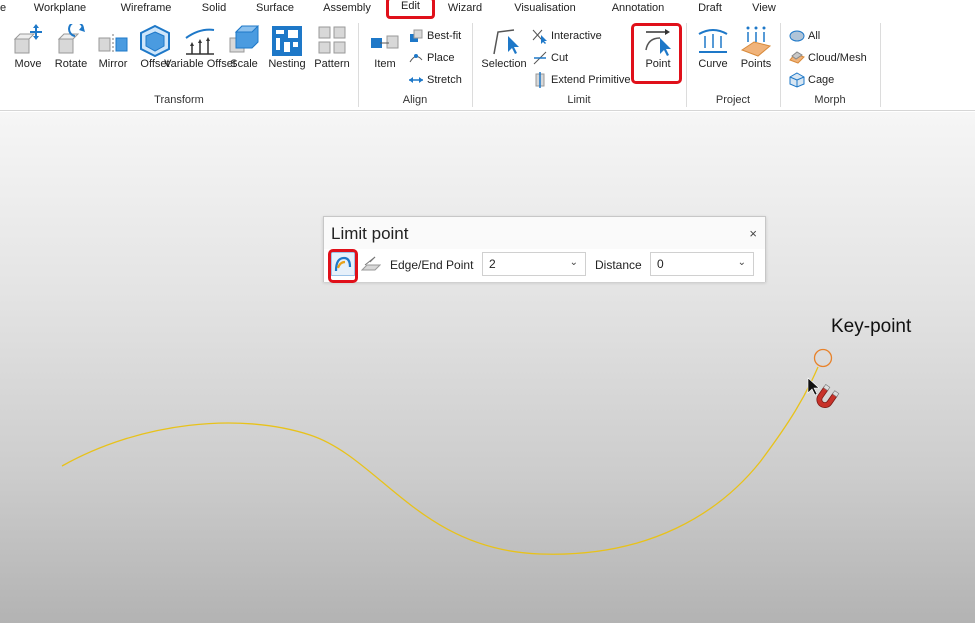 Image resolution: width=975 pixels, height=623 pixels. What do you see at coordinates (813, 386) in the screenshot?
I see `mouse-cursor-icon` at bounding box center [813, 386].